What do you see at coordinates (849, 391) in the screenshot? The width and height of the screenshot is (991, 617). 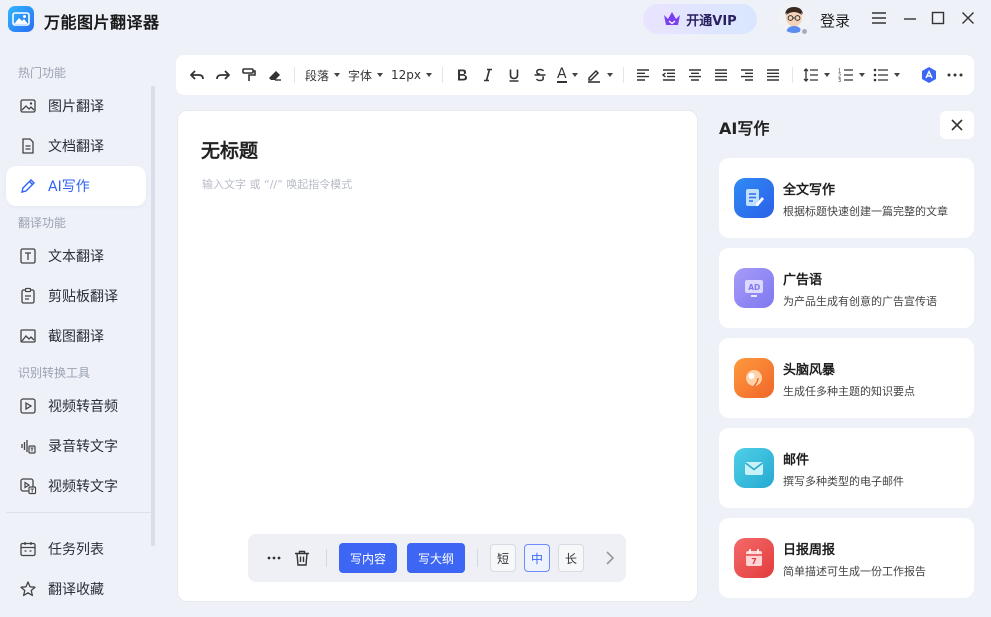 I see `card-desc: 生成任多种主题的知识要点` at bounding box center [849, 391].